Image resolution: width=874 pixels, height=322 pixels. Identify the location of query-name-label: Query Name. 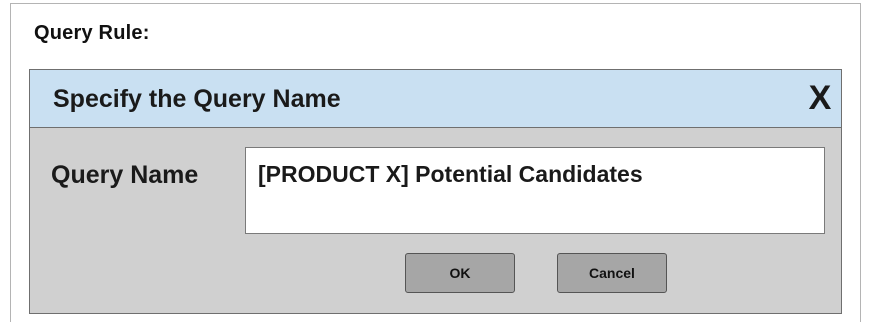
(125, 175).